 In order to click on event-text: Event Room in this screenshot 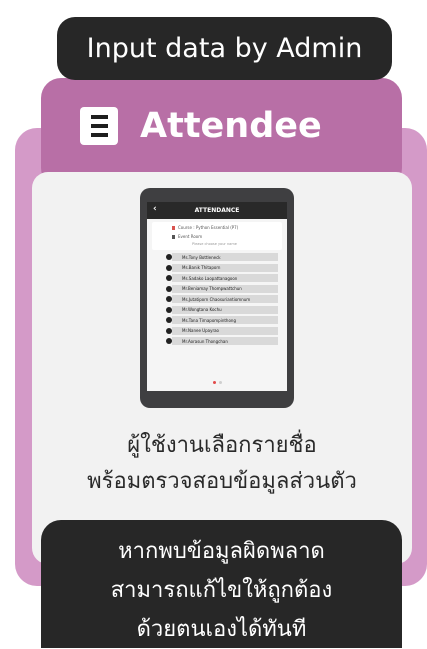, I will do `click(190, 236)`.